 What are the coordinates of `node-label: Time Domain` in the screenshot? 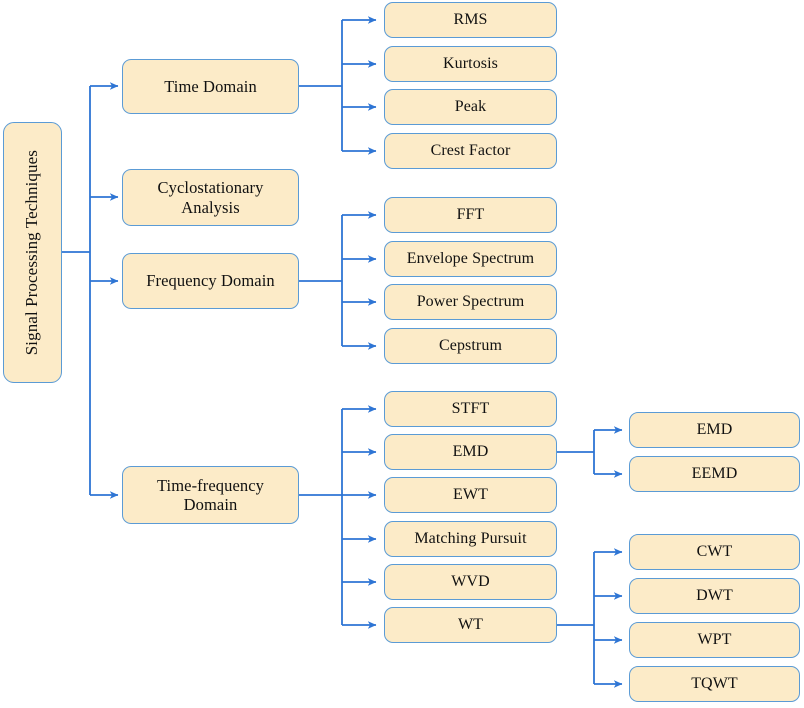 It's located at (210, 86).